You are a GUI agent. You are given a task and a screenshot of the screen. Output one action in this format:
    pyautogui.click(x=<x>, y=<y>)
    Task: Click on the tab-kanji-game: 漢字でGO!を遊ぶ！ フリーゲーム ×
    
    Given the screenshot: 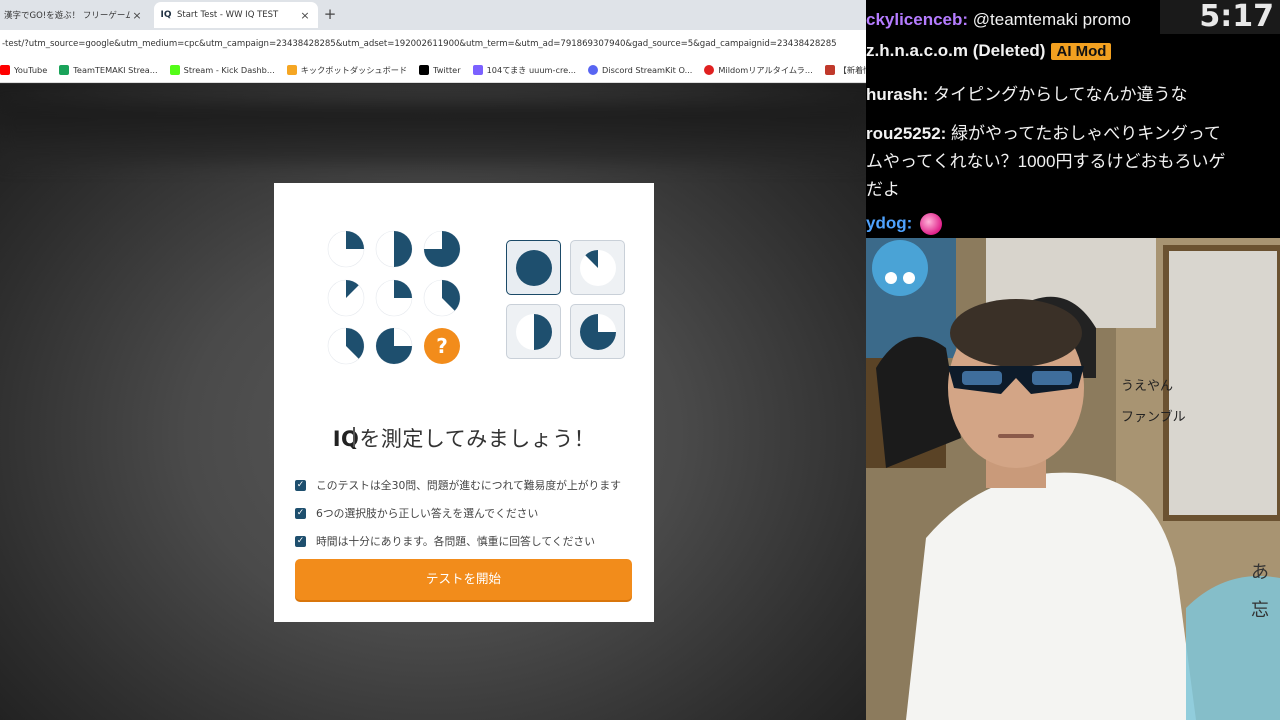 What is the action you would take?
    pyautogui.click(x=75, y=15)
    